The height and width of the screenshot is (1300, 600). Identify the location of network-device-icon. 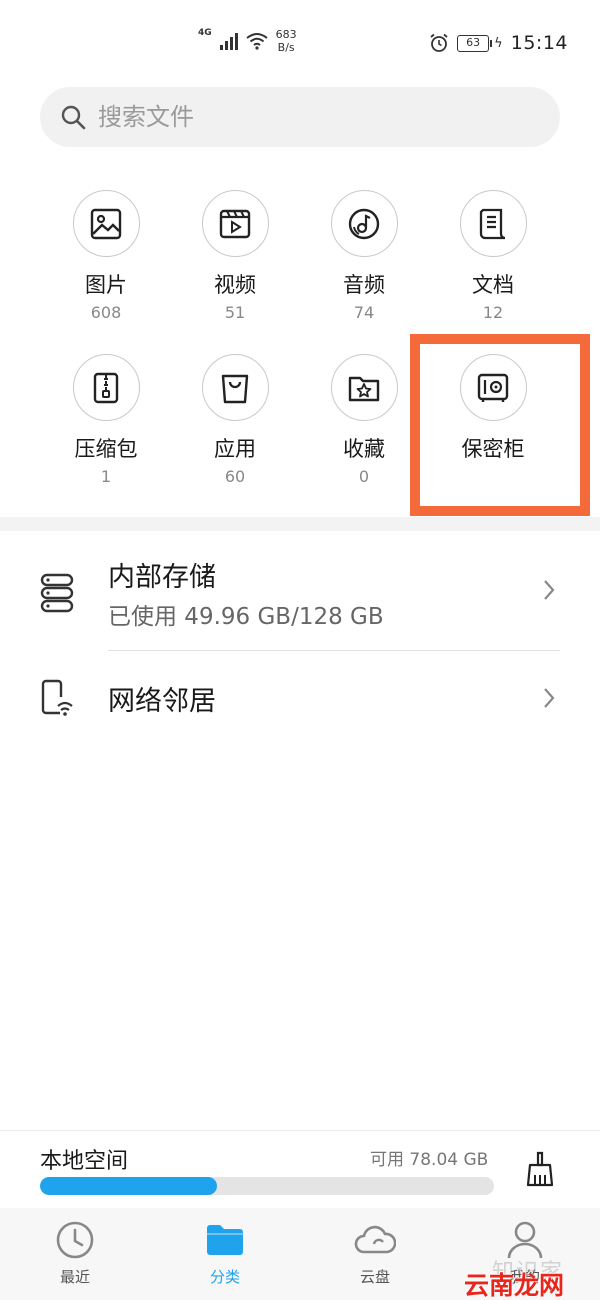
(57, 699).